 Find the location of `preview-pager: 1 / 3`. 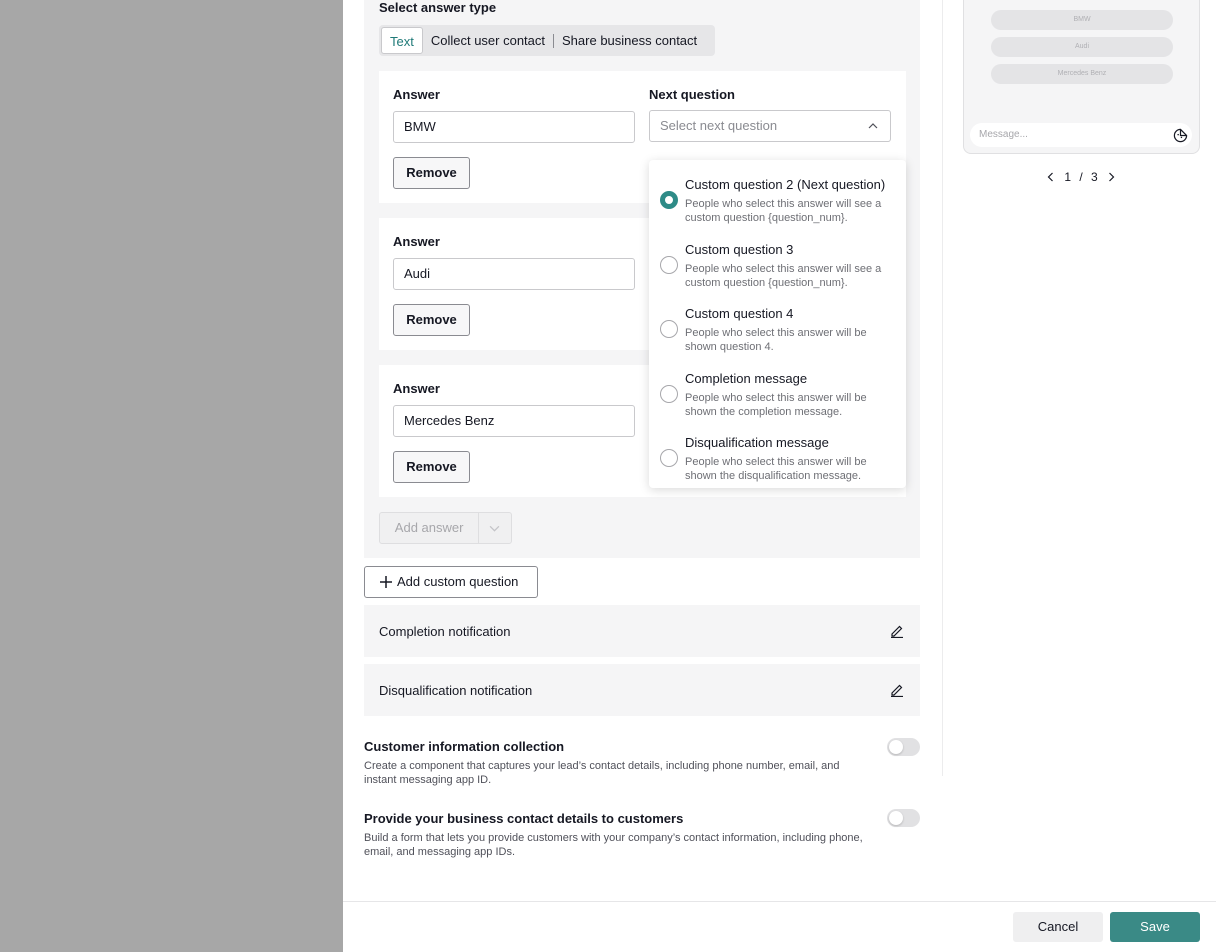

preview-pager: 1 / 3 is located at coordinates (1081, 177).